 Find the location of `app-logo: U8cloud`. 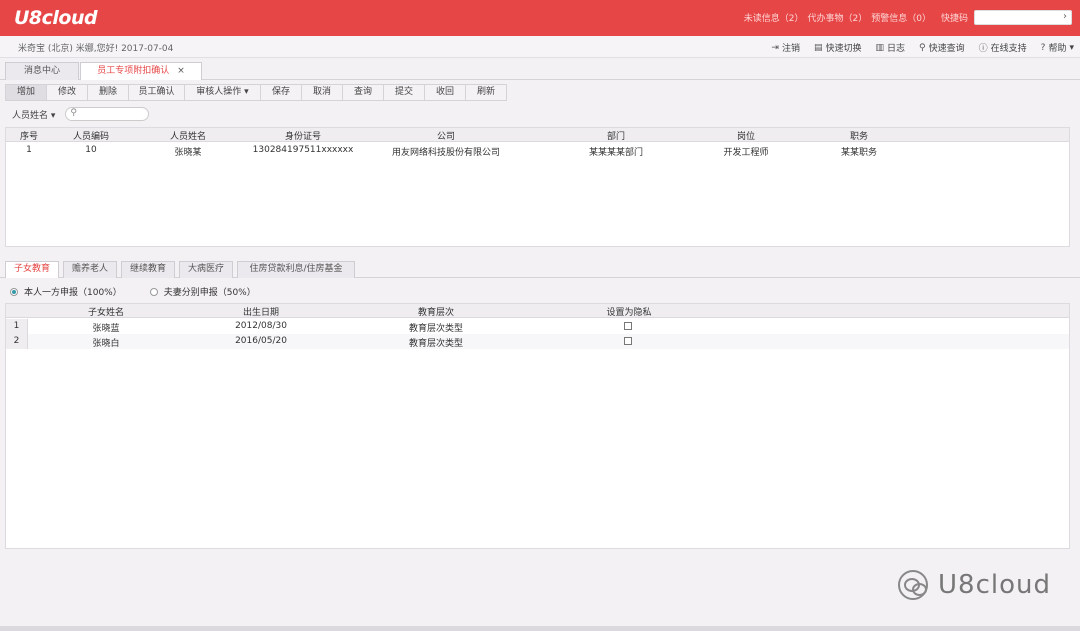

app-logo: U8cloud is located at coordinates (56, 18).